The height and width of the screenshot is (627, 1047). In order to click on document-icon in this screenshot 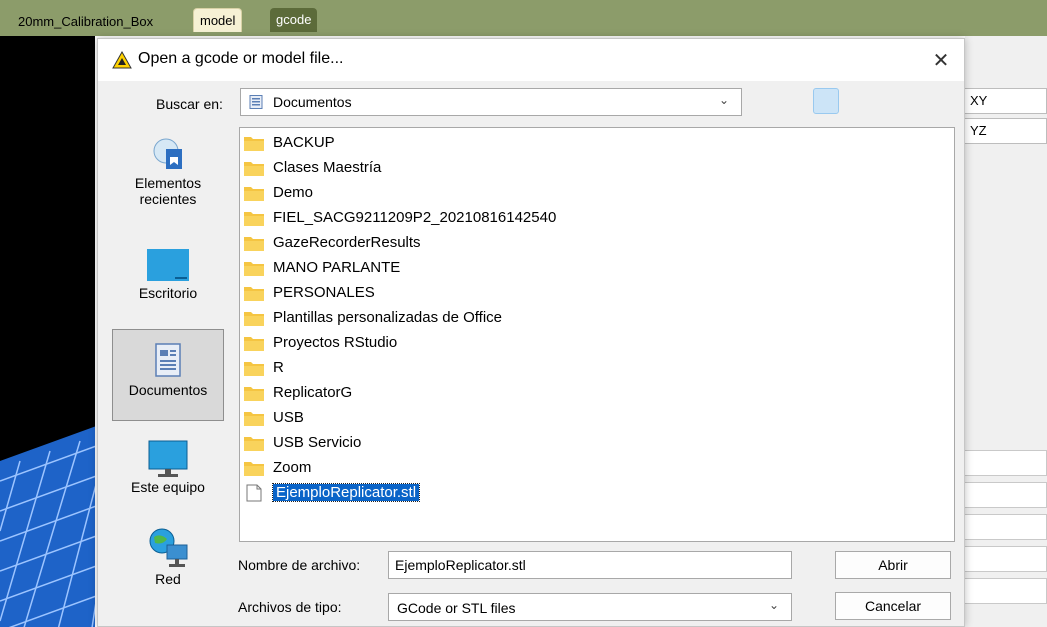, I will do `click(254, 492)`.